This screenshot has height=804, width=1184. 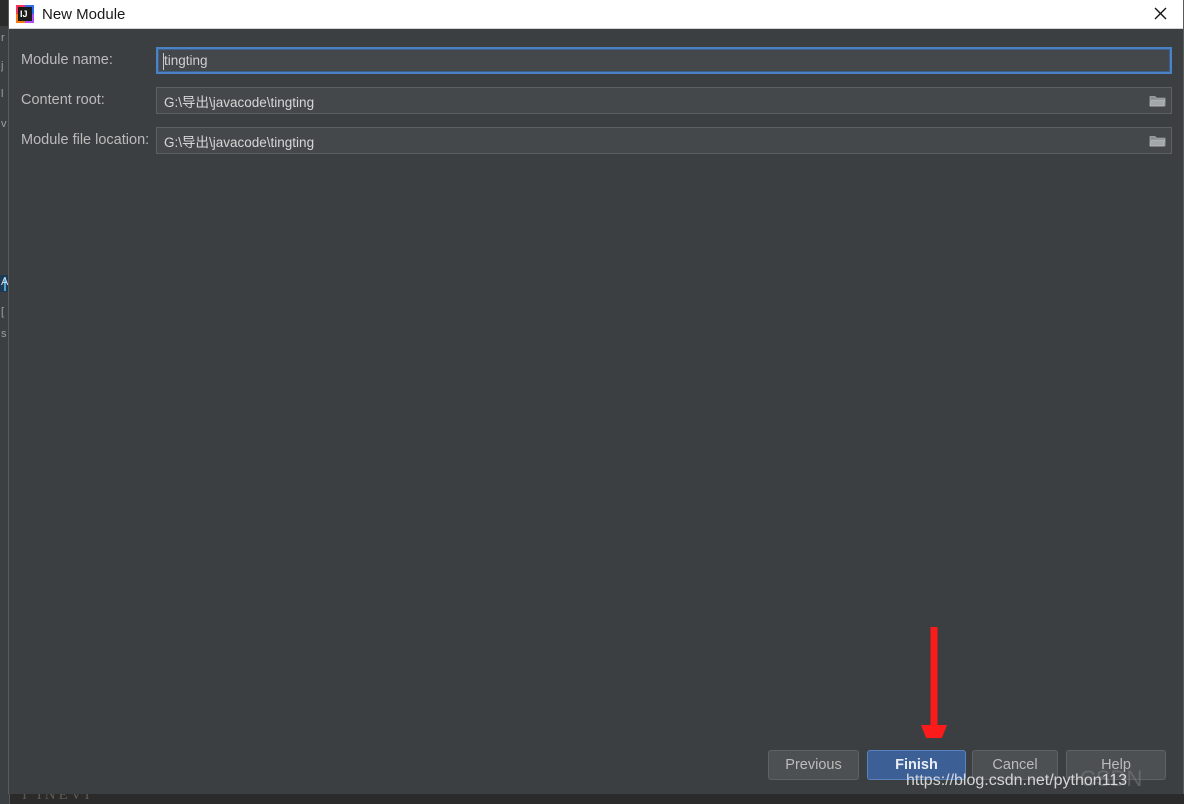 I want to click on close-icon, so click(x=1160, y=13).